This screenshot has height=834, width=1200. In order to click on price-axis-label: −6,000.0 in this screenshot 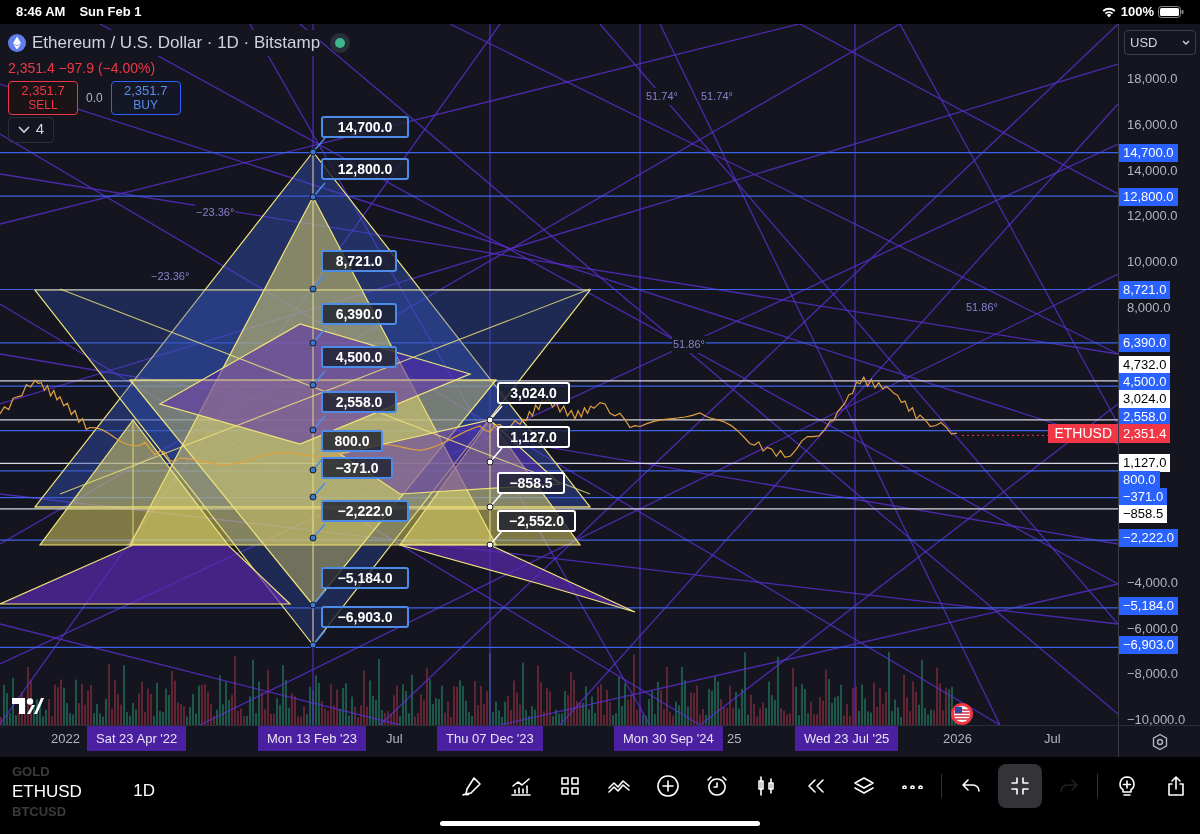, I will do `click(1152, 628)`.